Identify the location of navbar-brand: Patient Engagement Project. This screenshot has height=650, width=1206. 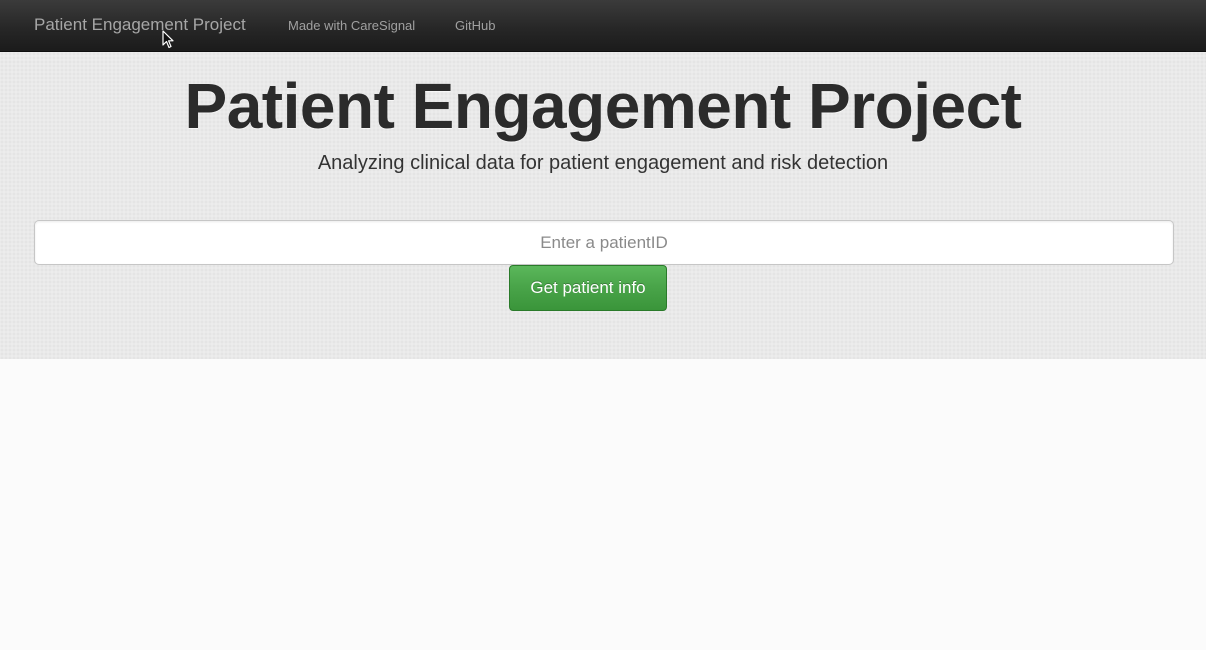
(140, 25).